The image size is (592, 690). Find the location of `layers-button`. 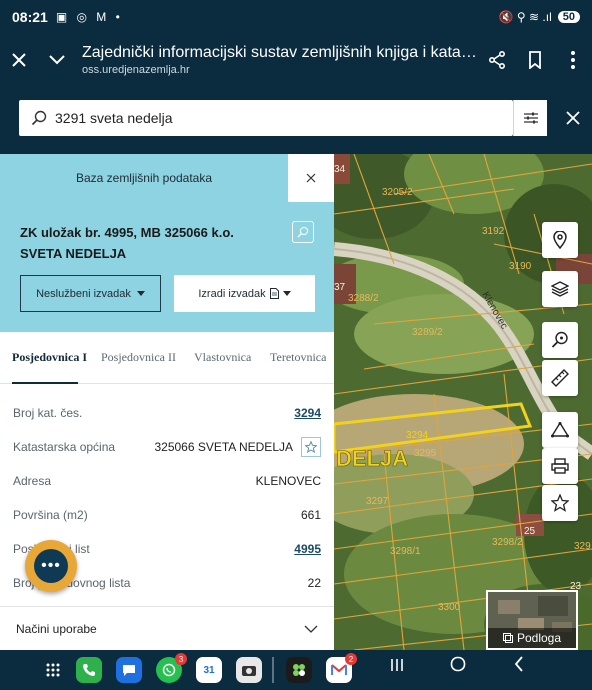

layers-button is located at coordinates (560, 289).